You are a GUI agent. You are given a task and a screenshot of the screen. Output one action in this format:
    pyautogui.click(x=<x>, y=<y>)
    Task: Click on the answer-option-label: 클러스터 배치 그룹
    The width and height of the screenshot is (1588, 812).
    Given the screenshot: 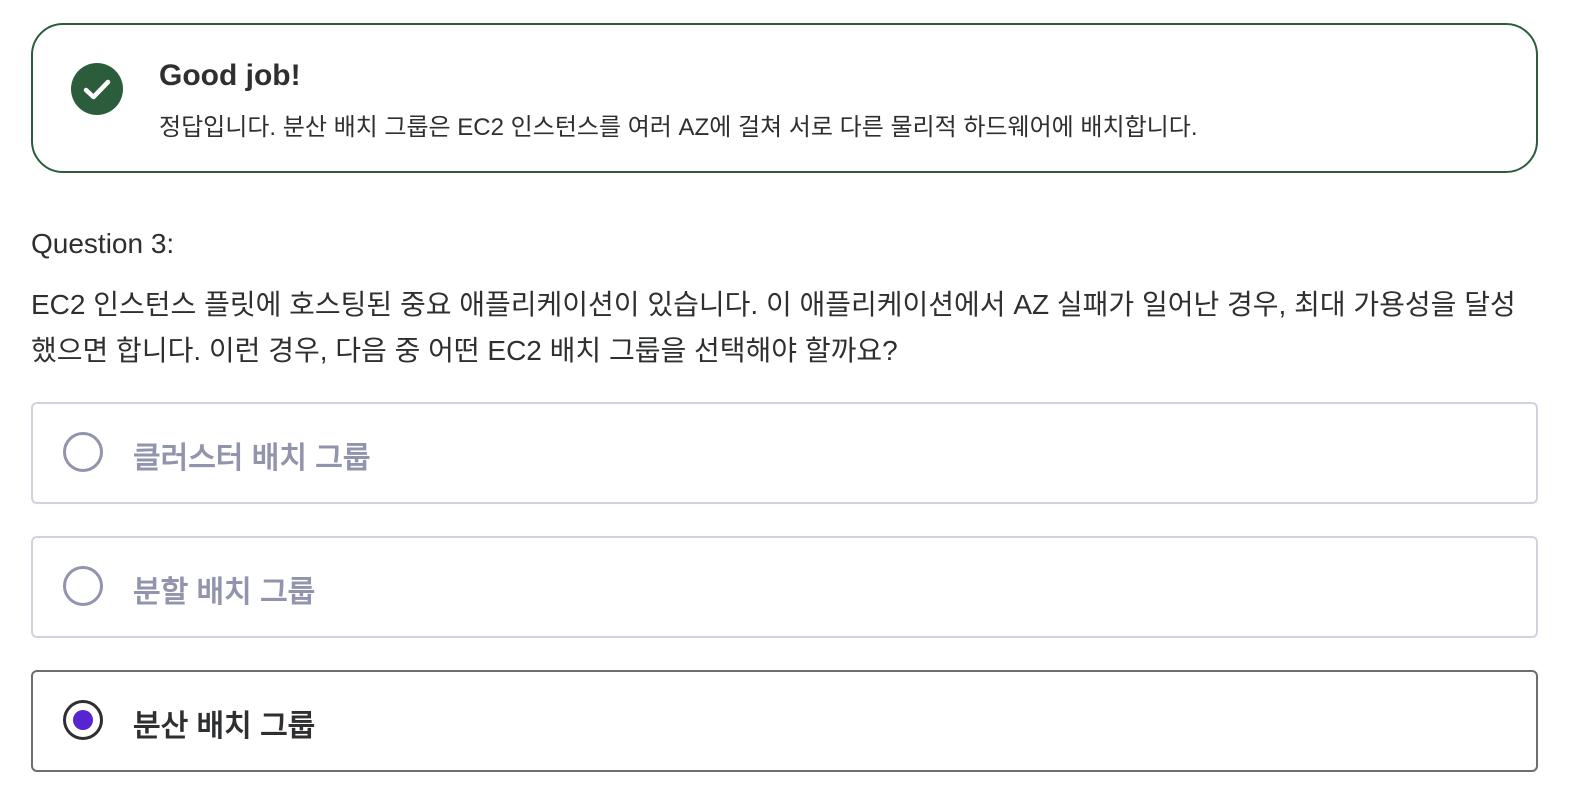 What is the action you would take?
    pyautogui.click(x=252, y=458)
    